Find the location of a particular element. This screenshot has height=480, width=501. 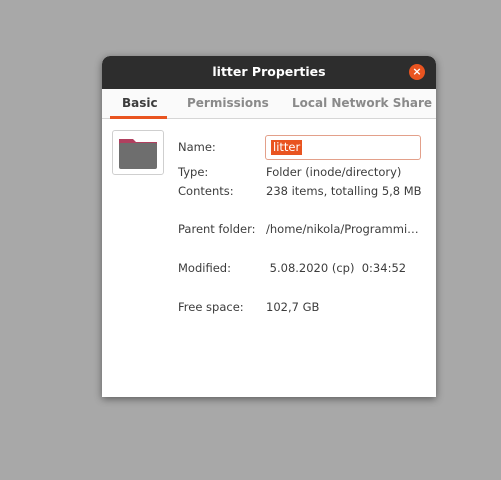

tab-local-network-share: Local Network Share is located at coordinates (362, 103).